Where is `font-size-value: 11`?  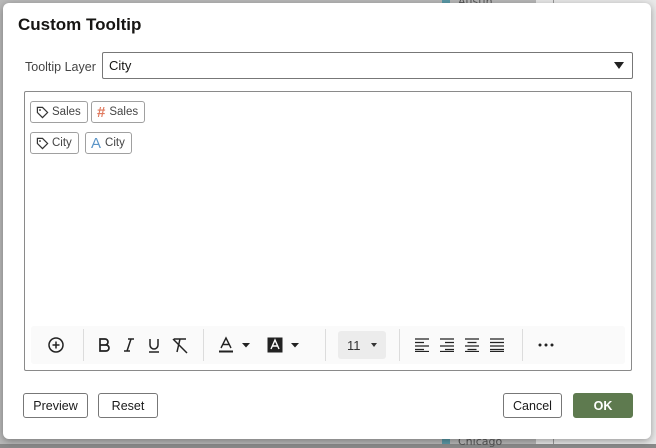 font-size-value: 11 is located at coordinates (354, 345).